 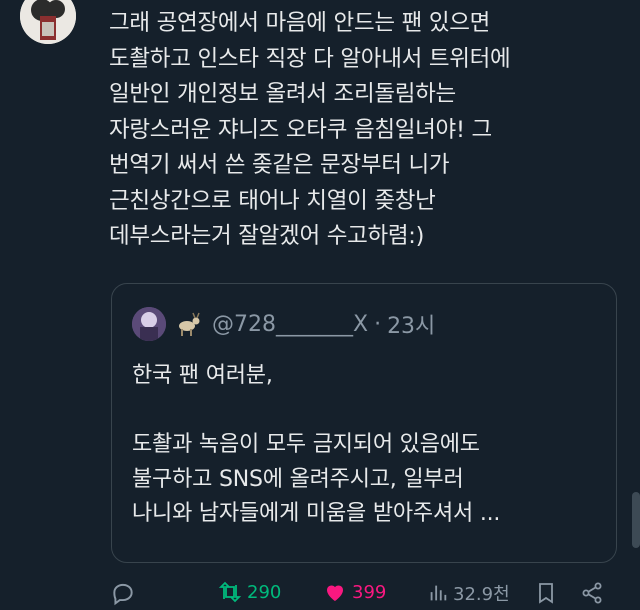 I want to click on share-icon, so click(x=592, y=593).